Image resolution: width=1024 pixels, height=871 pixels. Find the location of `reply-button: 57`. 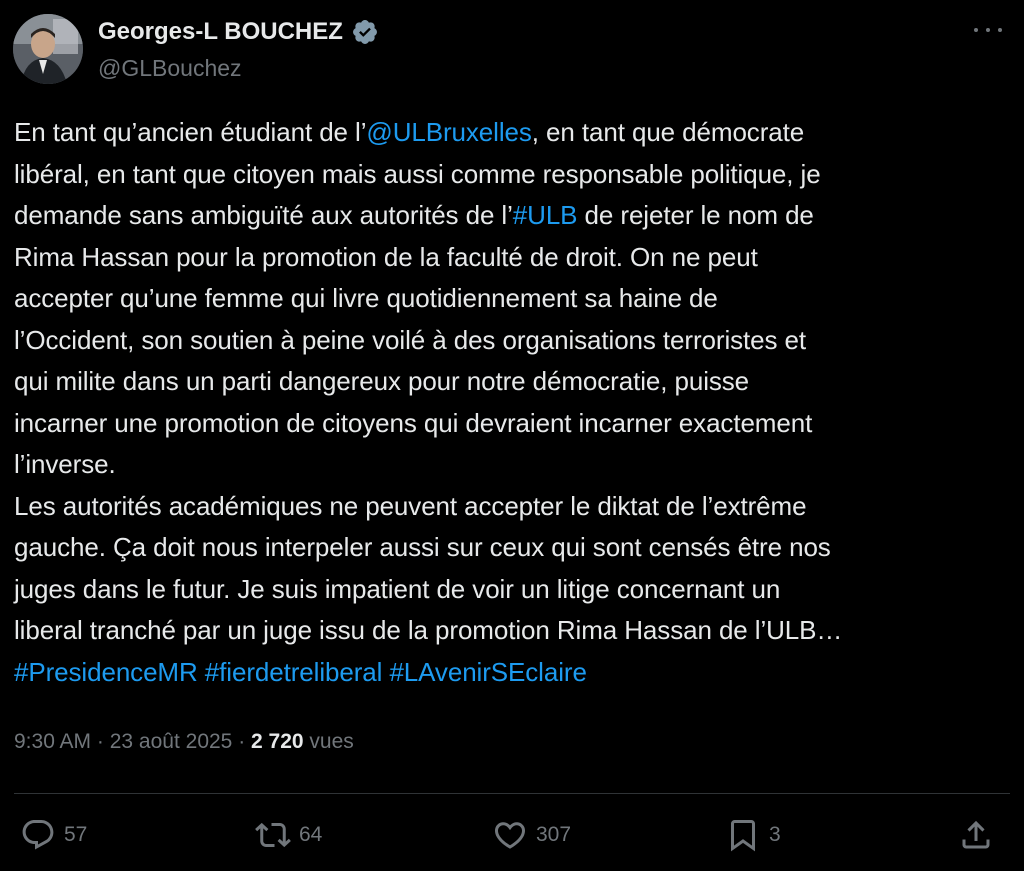

reply-button: 57 is located at coordinates (53, 835).